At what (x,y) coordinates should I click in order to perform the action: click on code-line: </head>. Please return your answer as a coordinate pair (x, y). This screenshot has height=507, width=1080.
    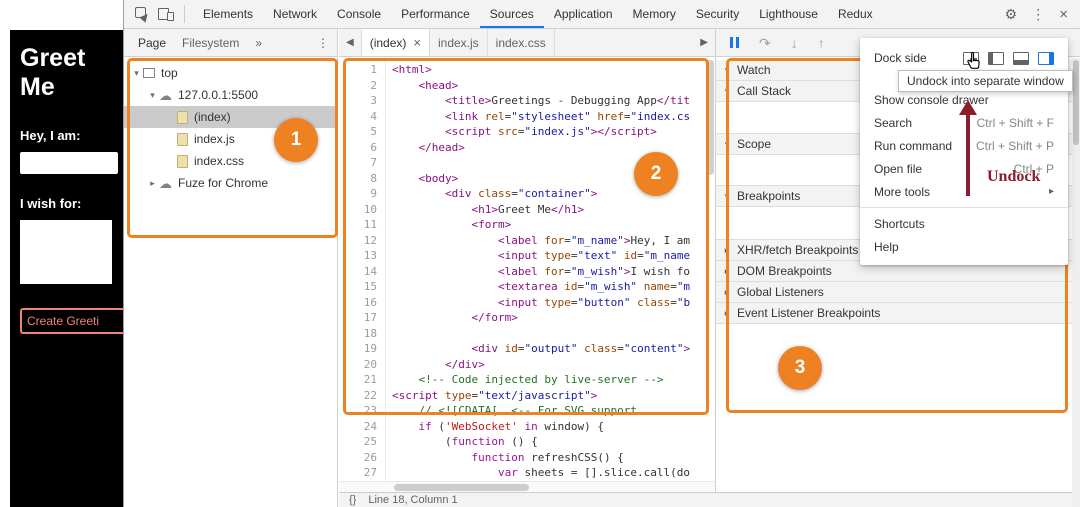
    Looking at the image, I should click on (441, 147).